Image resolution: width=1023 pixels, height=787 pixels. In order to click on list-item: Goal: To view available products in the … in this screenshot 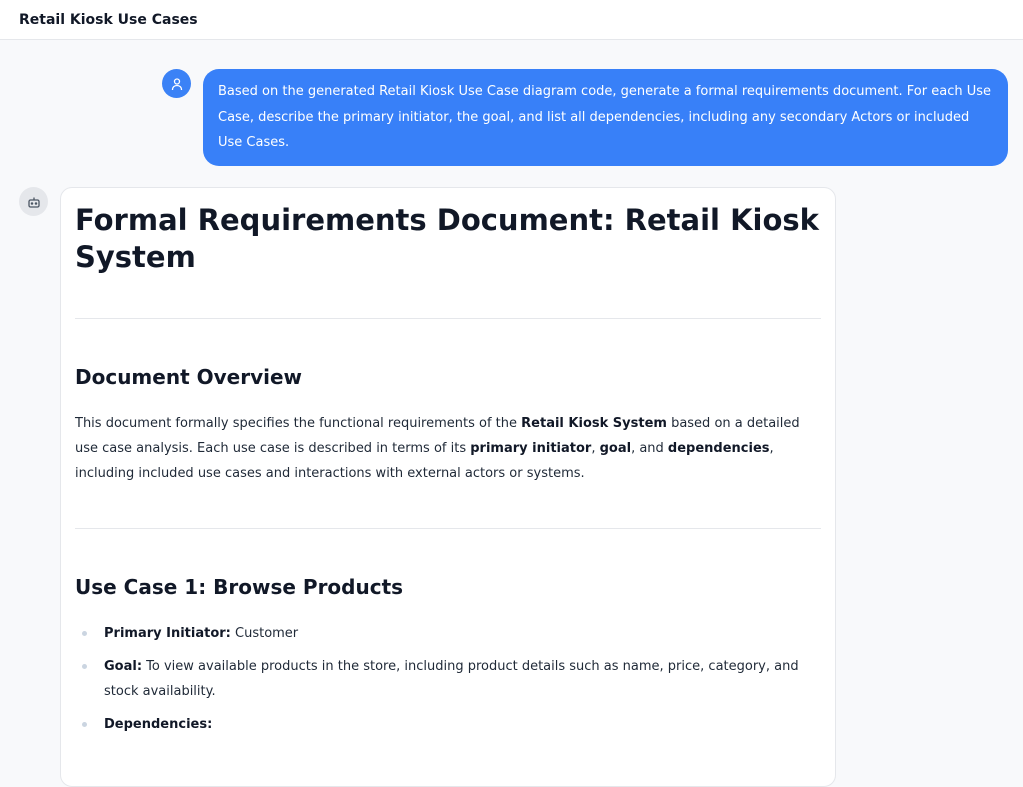, I will do `click(448, 679)`.